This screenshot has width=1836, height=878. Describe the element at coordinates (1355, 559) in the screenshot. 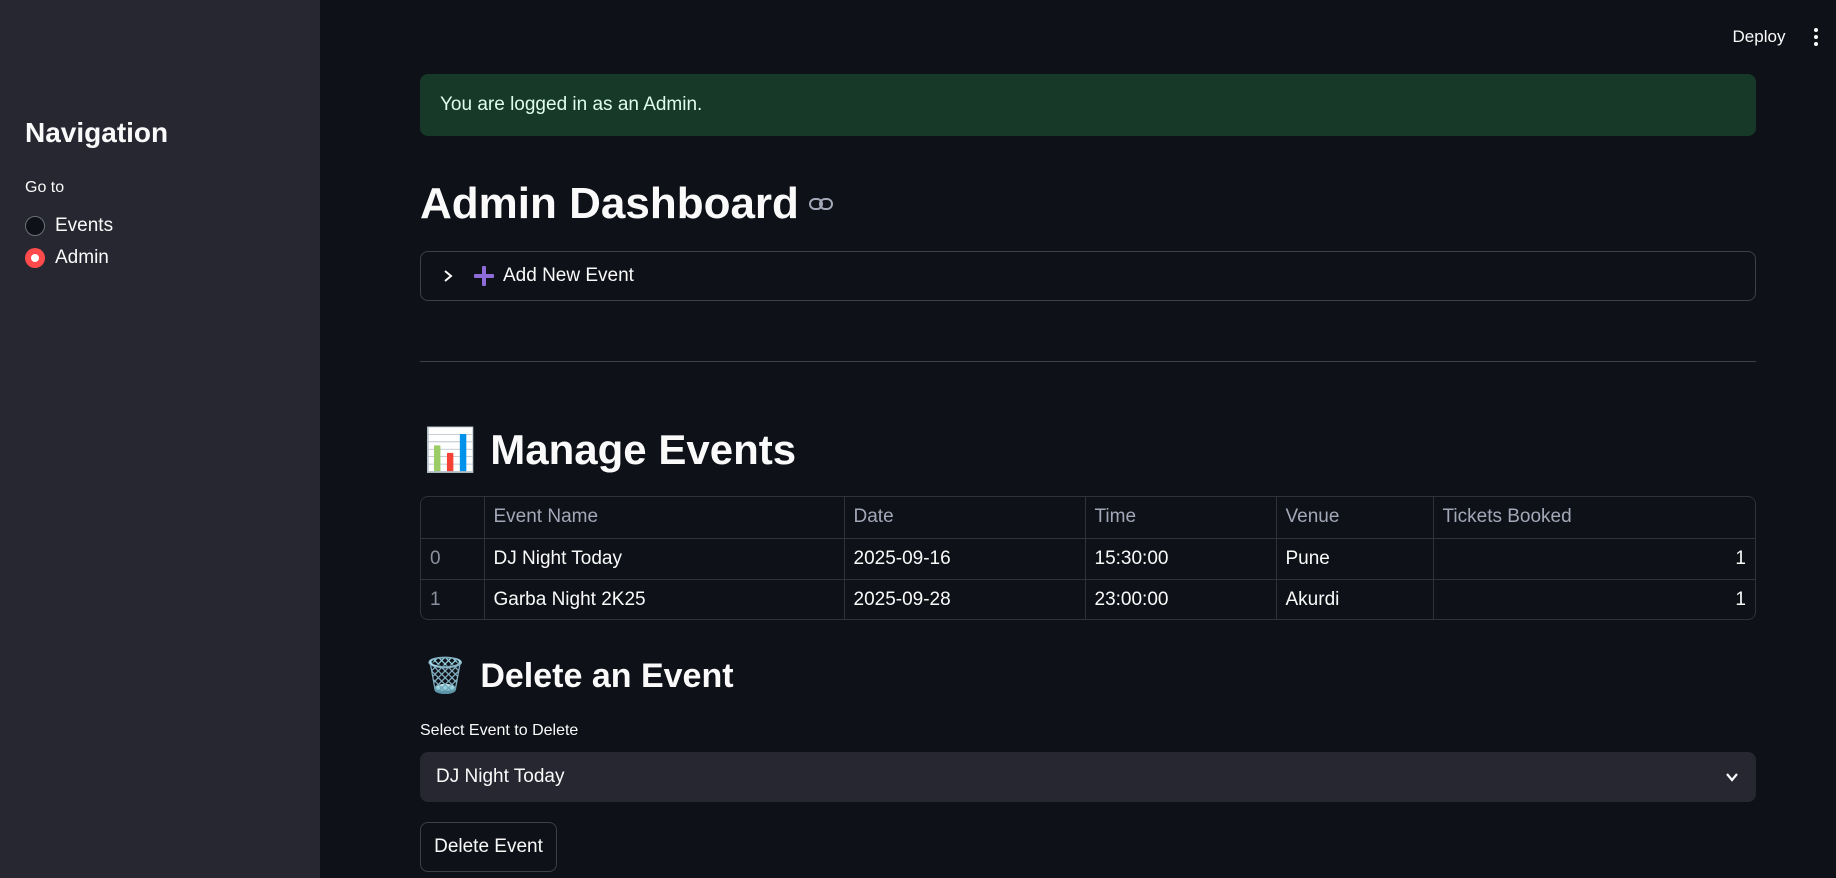

I see `cell-venue: Pune` at that location.